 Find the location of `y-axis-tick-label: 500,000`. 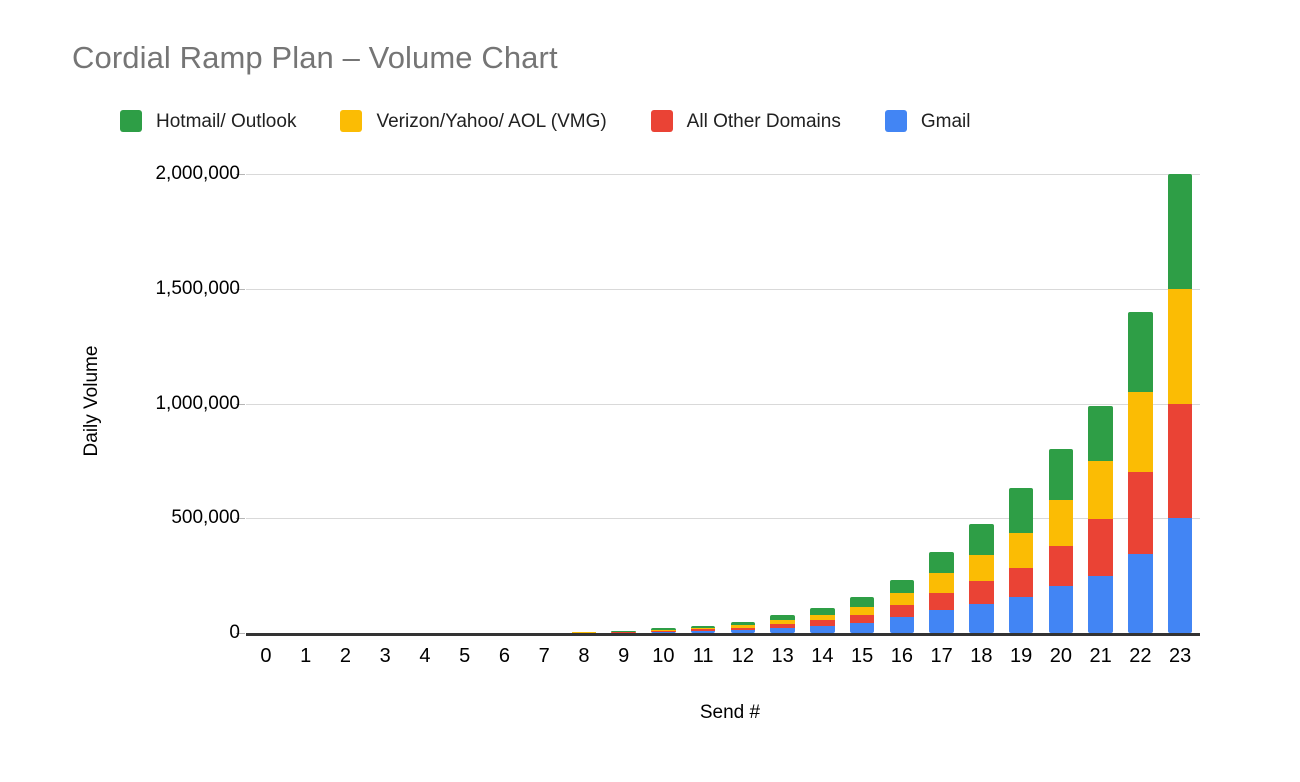

y-axis-tick-label: 500,000 is located at coordinates (205, 518).